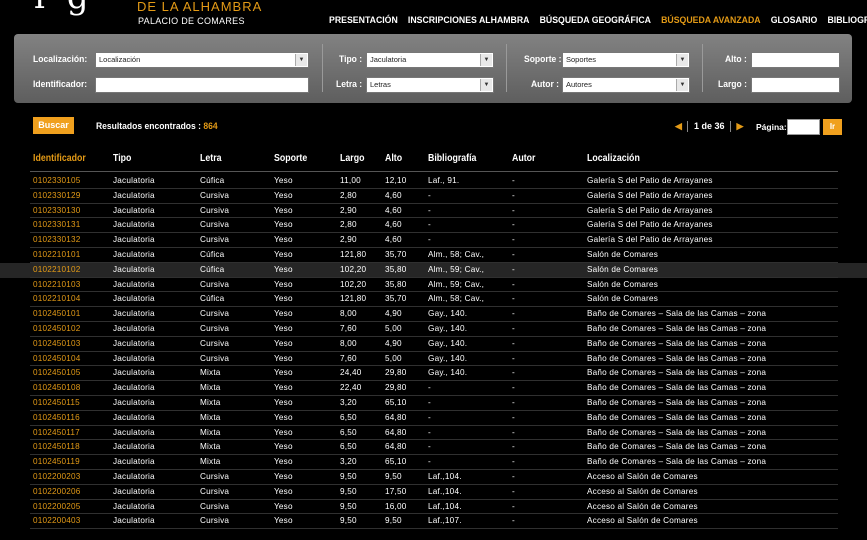 This screenshot has width=867, height=540. I want to click on cell-id: 0102210101, so click(57, 254).